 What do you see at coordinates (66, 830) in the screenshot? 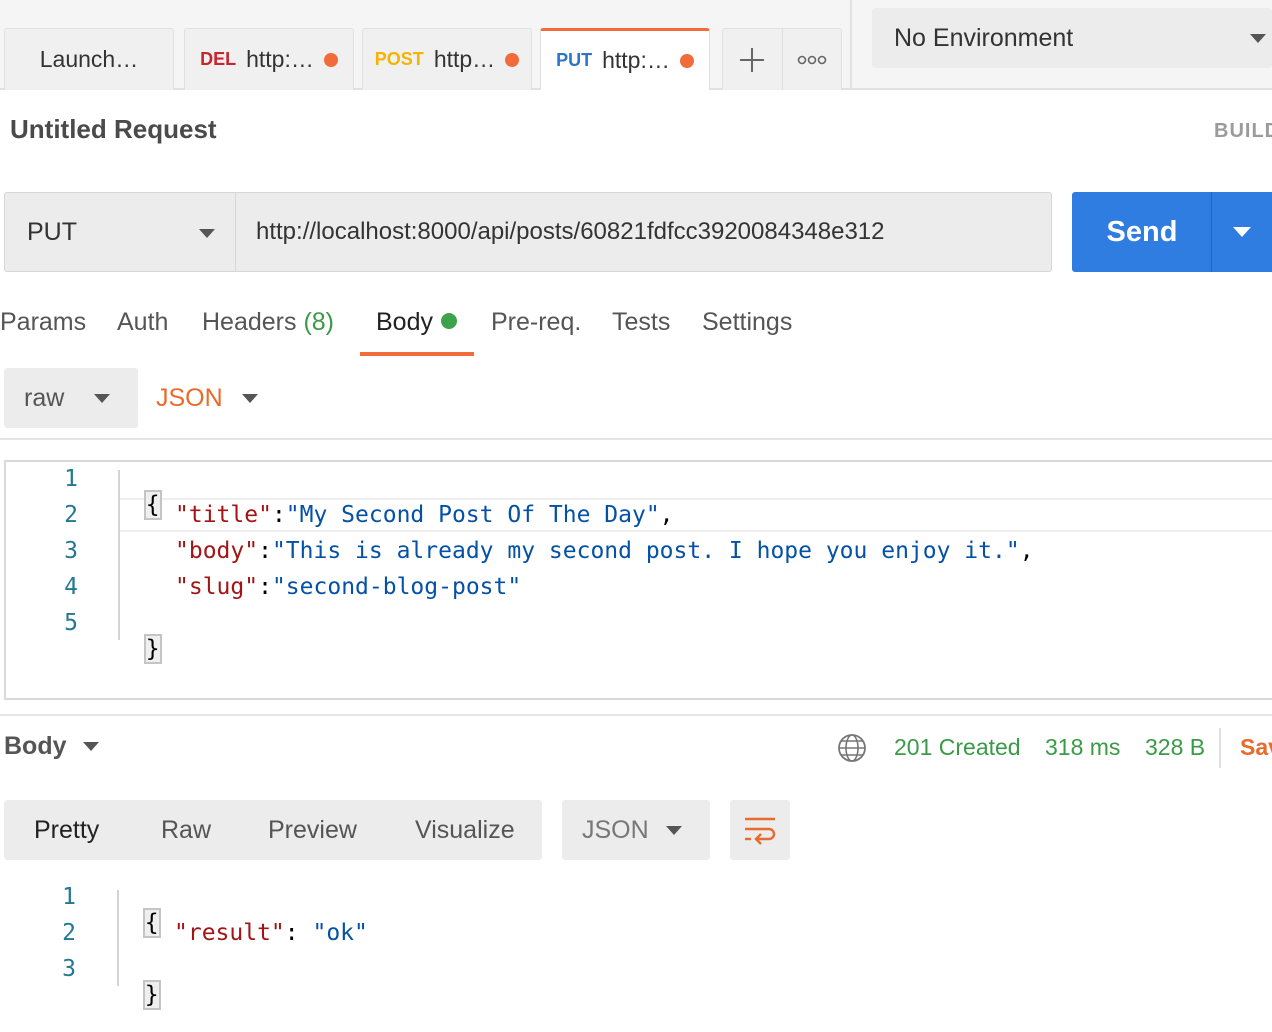
I see `view-pretty: Pretty` at bounding box center [66, 830].